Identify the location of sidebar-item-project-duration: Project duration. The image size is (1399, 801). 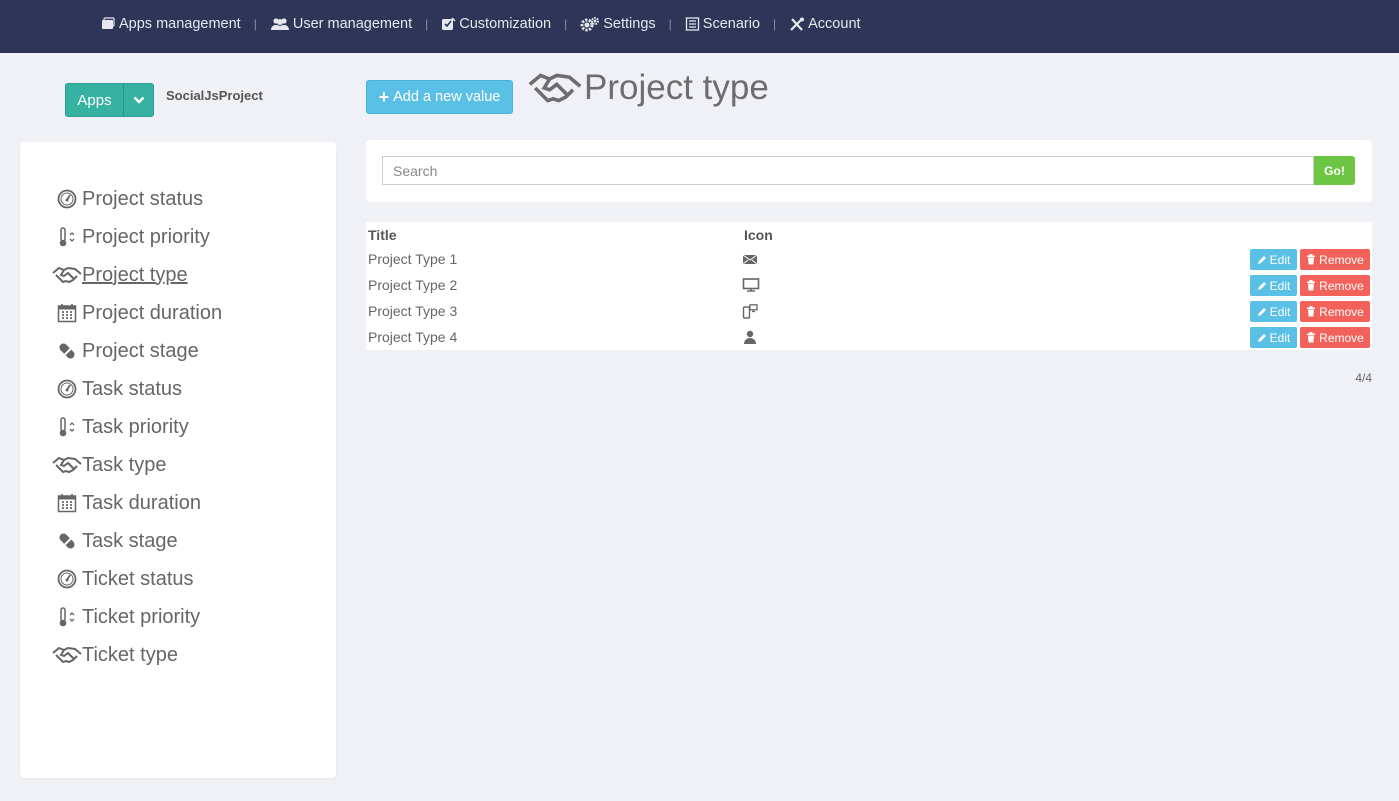
(137, 313).